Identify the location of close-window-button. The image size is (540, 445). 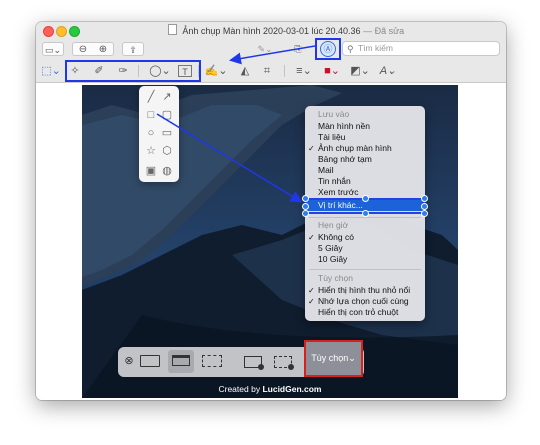
(48, 31).